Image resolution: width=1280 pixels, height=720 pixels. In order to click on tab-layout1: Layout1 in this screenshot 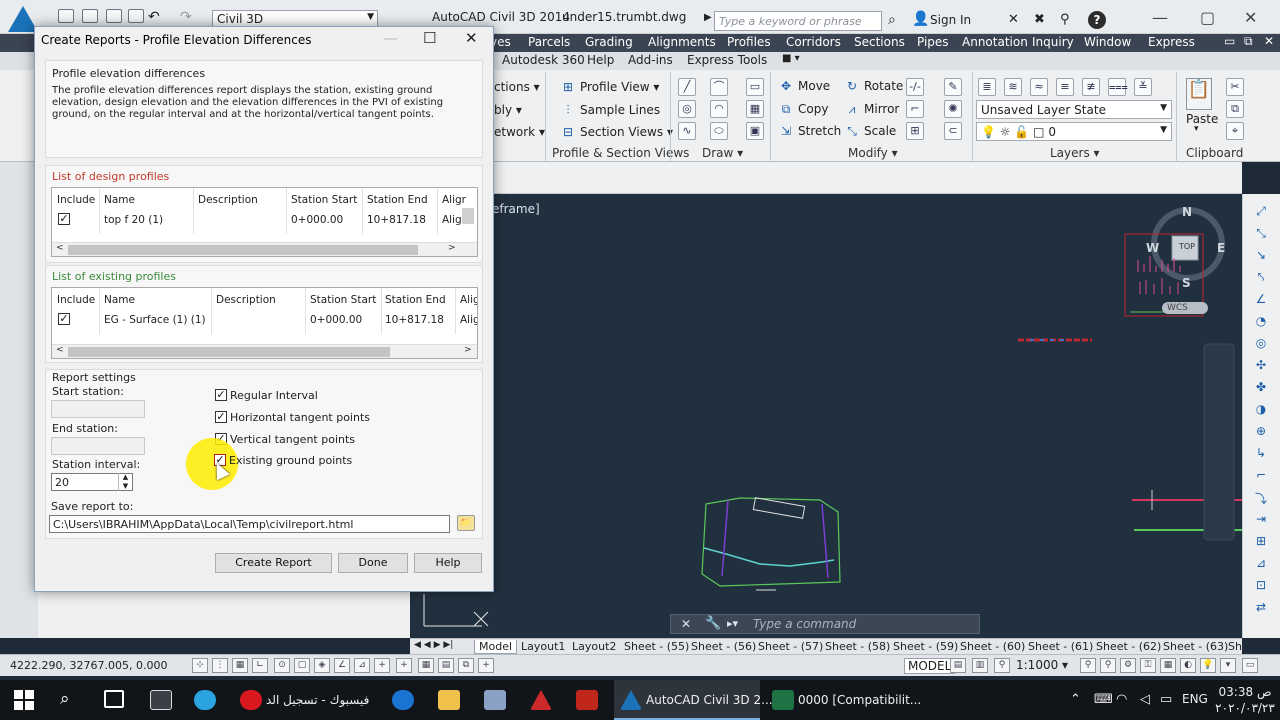, I will do `click(543, 646)`.